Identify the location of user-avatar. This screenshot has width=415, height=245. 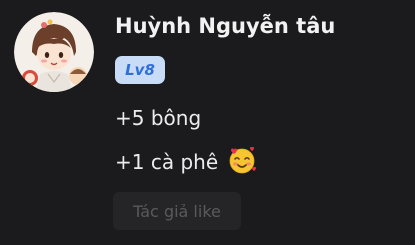
(54, 52).